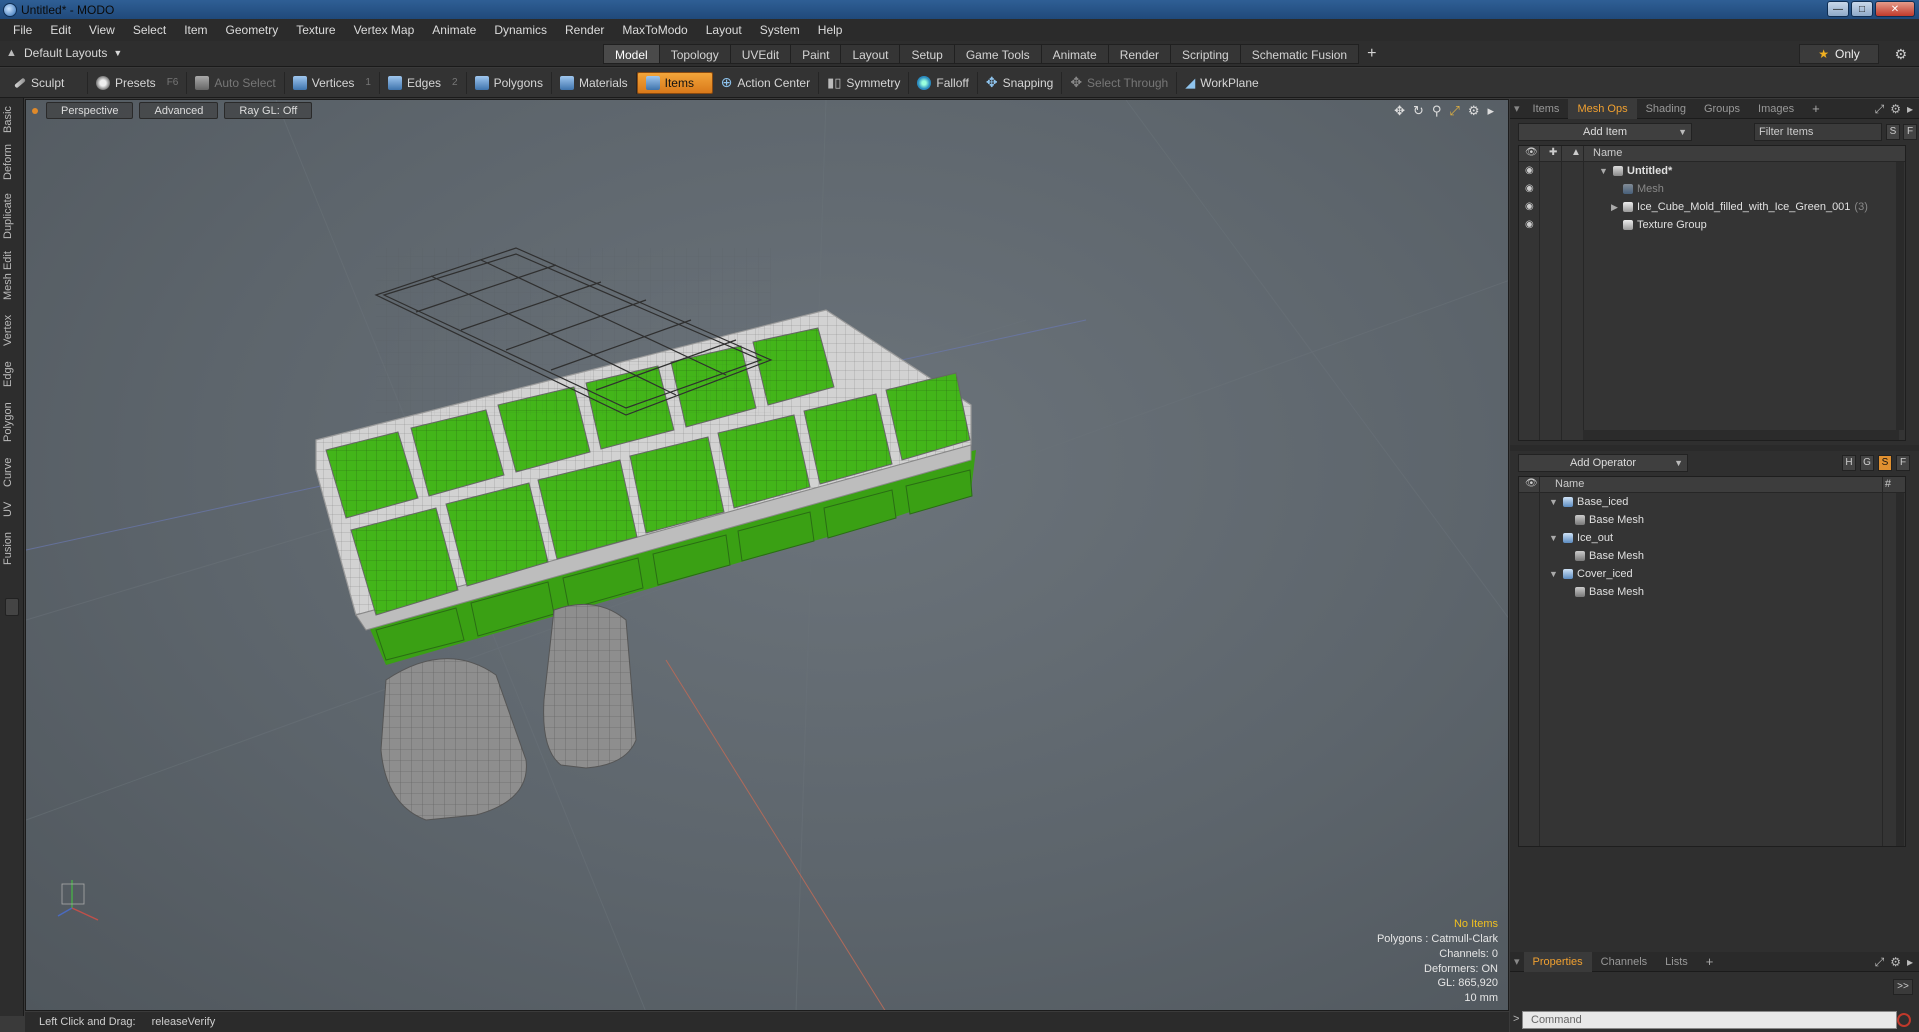 The width and height of the screenshot is (1919, 1032). Describe the element at coordinates (12, 422) in the screenshot. I see `vtab-polygon: Polygon` at that location.